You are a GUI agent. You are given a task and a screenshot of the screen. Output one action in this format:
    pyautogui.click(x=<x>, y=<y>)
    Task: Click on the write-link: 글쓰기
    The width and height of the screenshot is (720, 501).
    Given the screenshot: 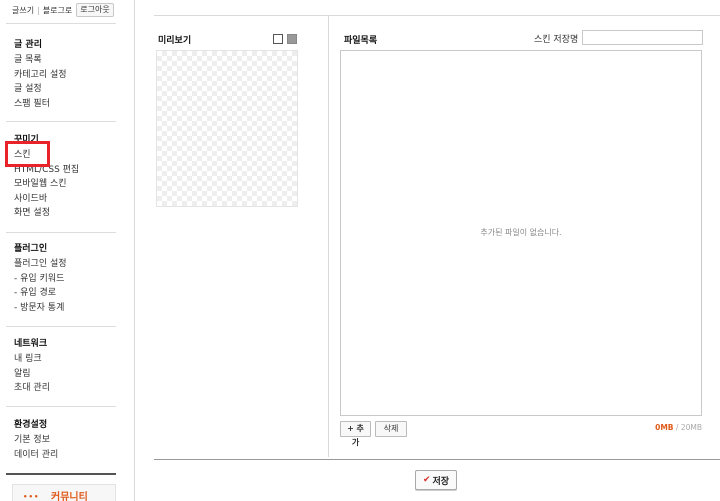 What is the action you would take?
    pyautogui.click(x=23, y=10)
    